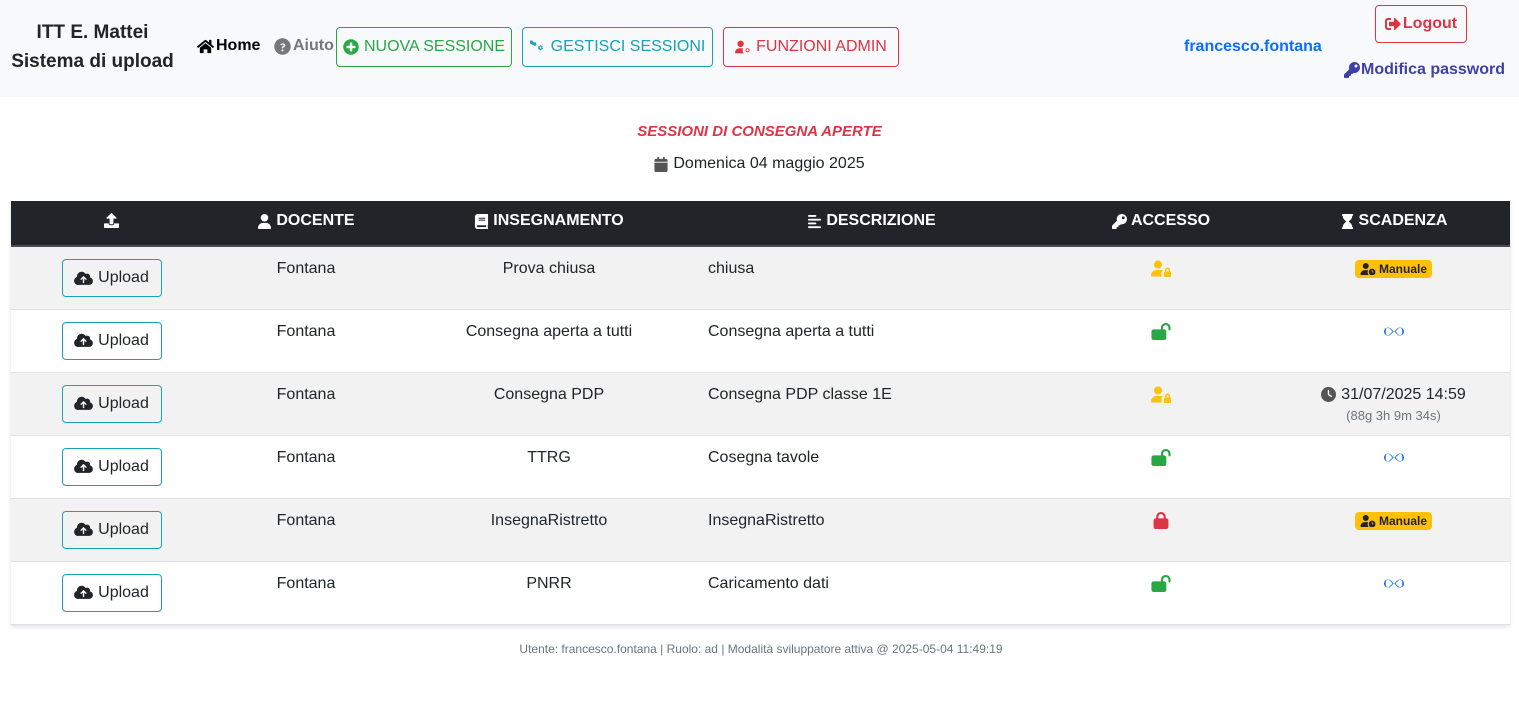  I want to click on nav-help-label: Aiuto, so click(313, 45).